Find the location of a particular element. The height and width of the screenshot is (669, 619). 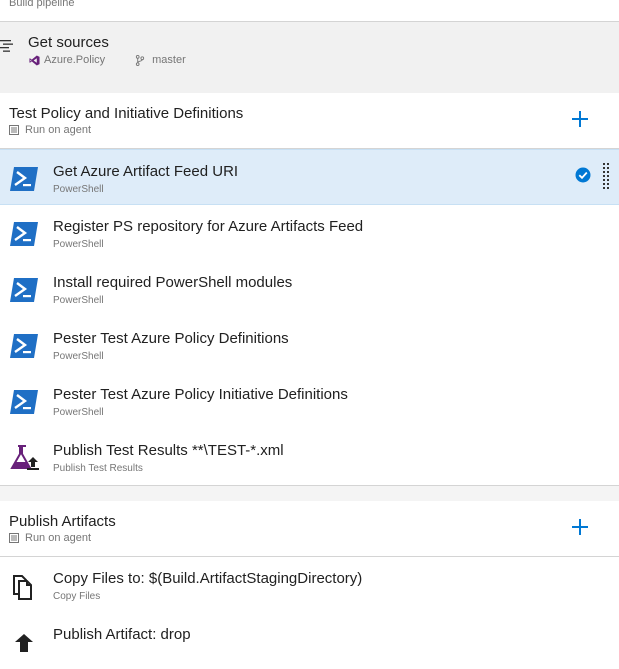

source-control-icon is located at coordinates (6, 46).